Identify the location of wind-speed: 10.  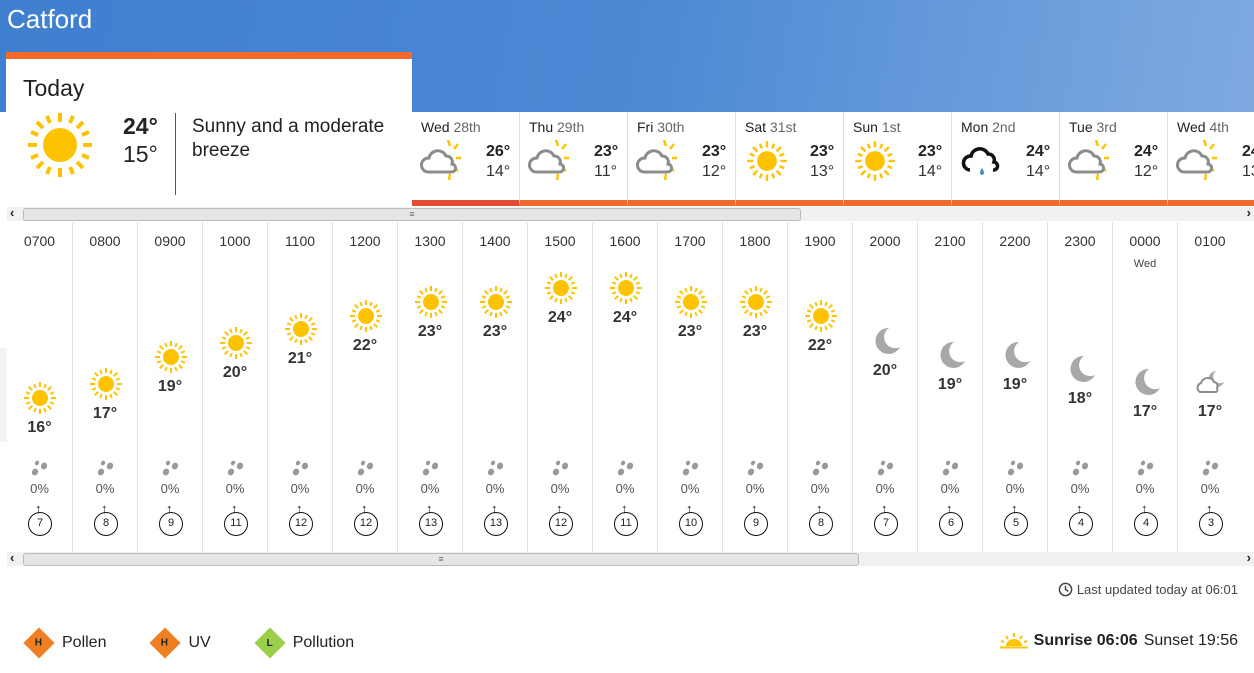
(691, 524).